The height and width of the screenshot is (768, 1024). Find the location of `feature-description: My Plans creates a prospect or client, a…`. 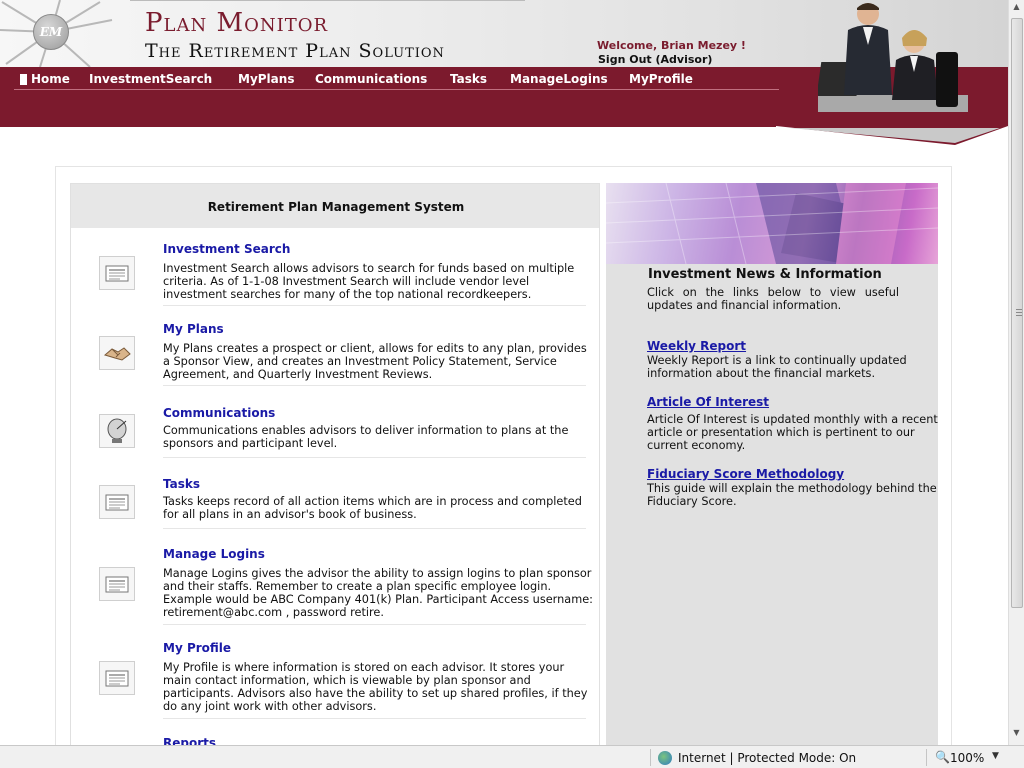

feature-description: My Plans creates a prospect or client, a… is located at coordinates (375, 361).